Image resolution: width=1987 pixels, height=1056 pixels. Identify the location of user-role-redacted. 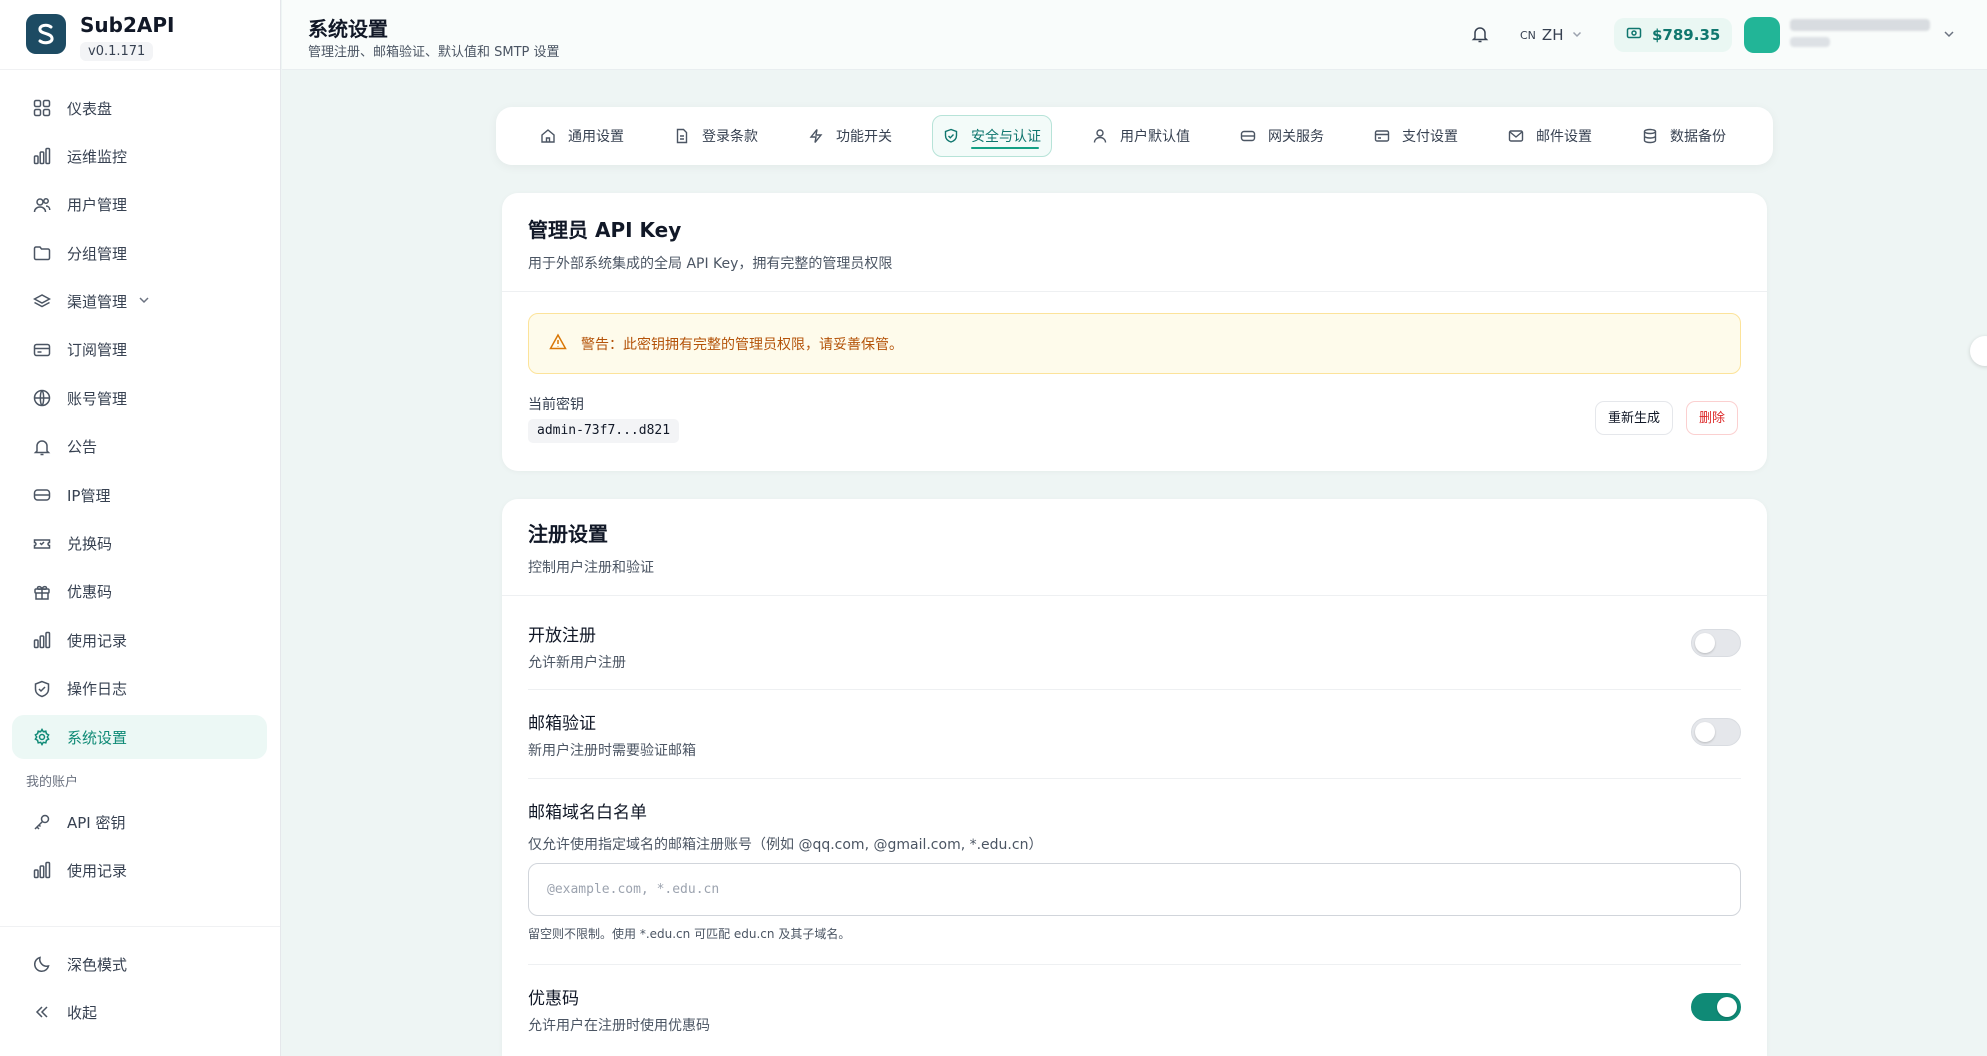
(1810, 42).